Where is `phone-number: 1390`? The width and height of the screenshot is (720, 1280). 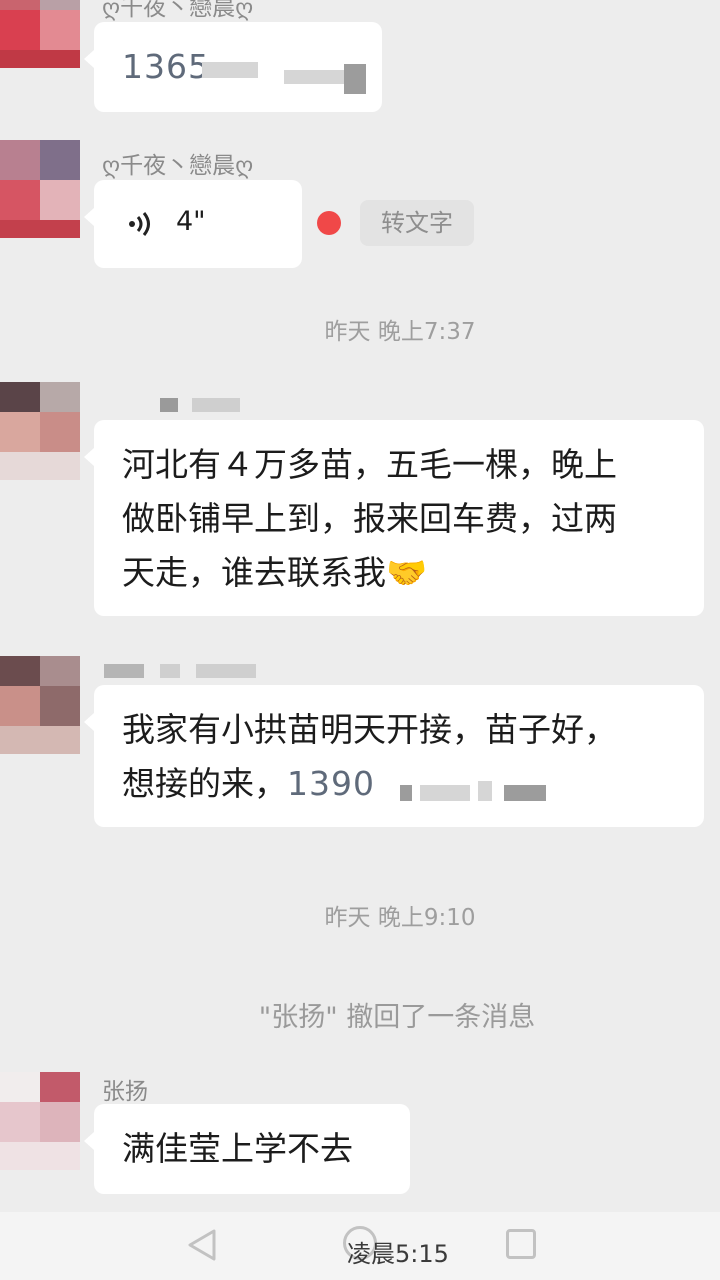 phone-number: 1390 is located at coordinates (331, 783).